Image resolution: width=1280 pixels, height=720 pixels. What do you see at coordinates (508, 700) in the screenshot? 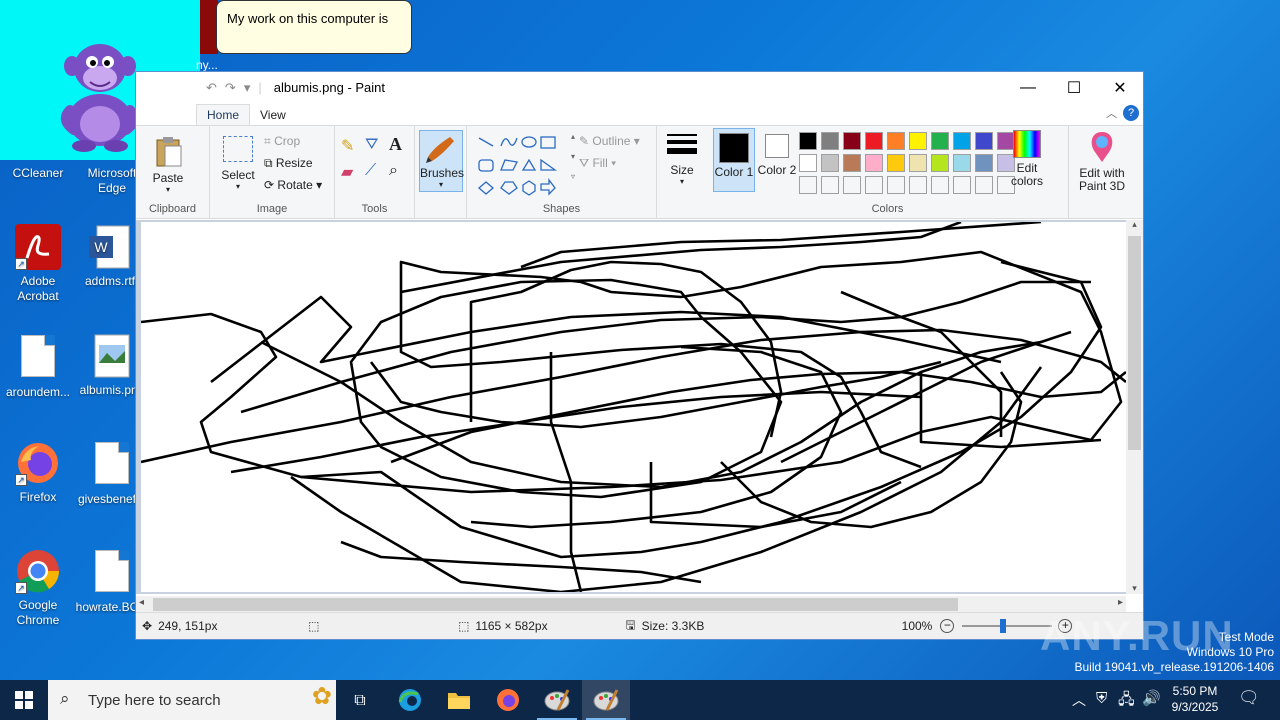
I see `taskbar-firefox` at bounding box center [508, 700].